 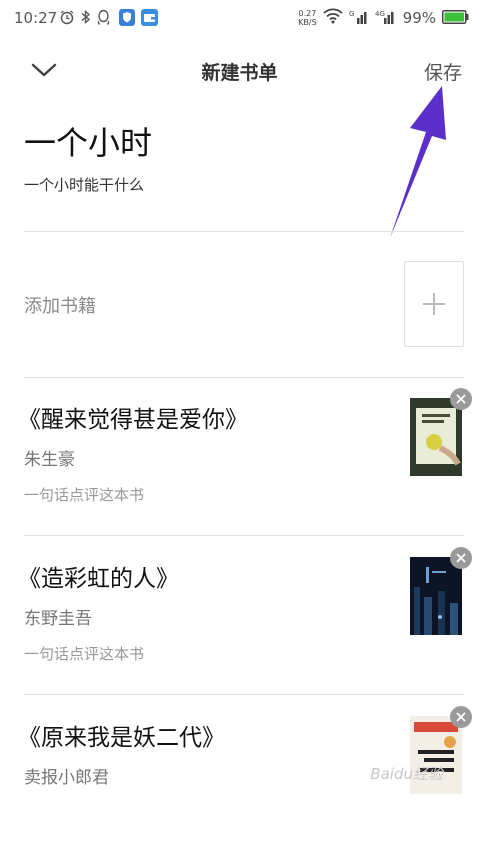 I want to click on wifi-icon, so click(x=333, y=18).